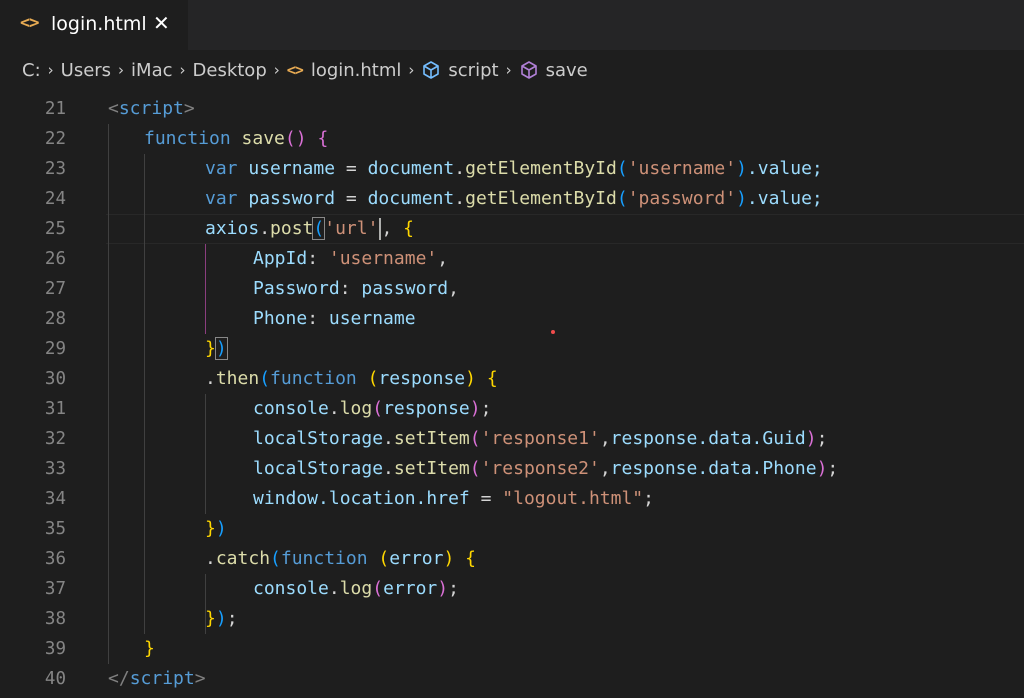  What do you see at coordinates (566, 70) in the screenshot?
I see `breadcrumb-save-label: save` at bounding box center [566, 70].